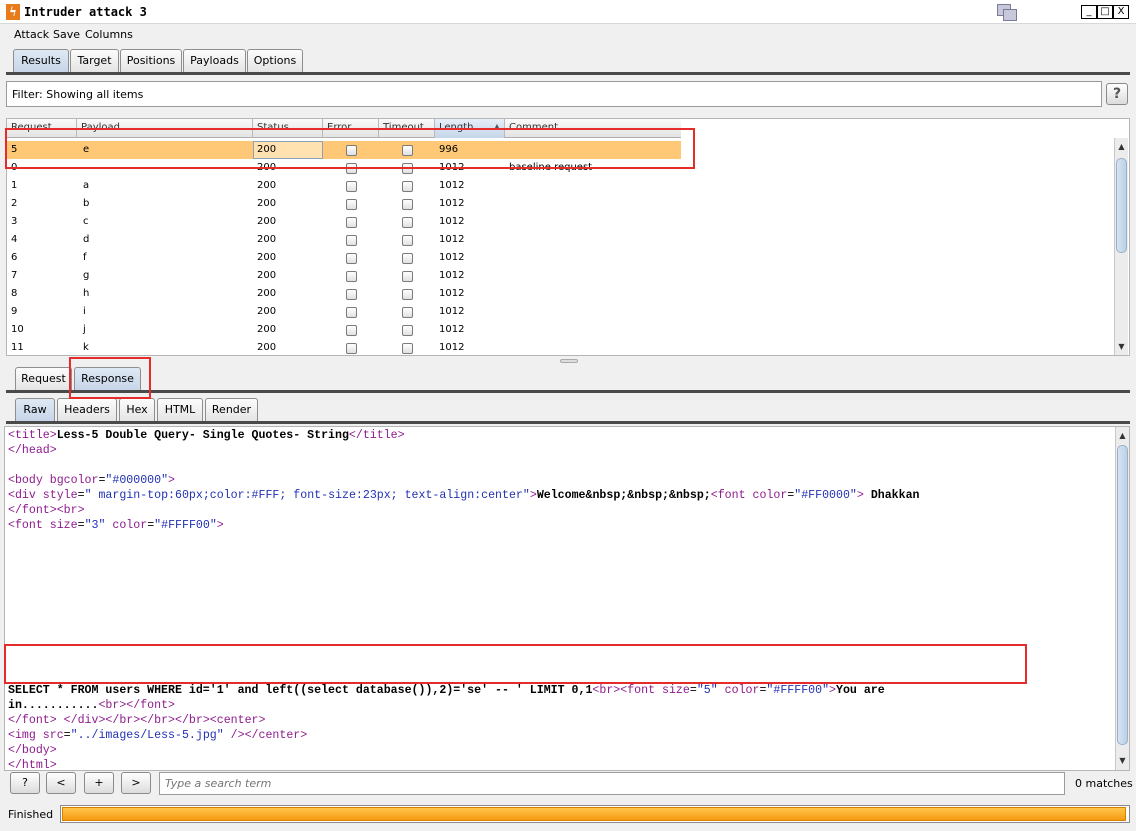  I want to click on table-row: 4 d 200 1012, so click(344, 240).